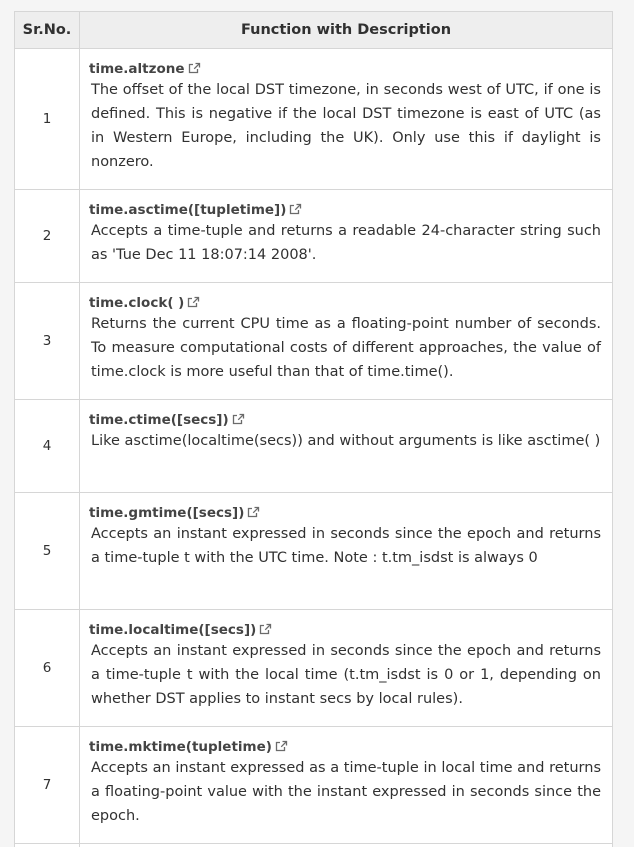  Describe the element at coordinates (47, 446) in the screenshot. I see `row-number: 4` at that location.